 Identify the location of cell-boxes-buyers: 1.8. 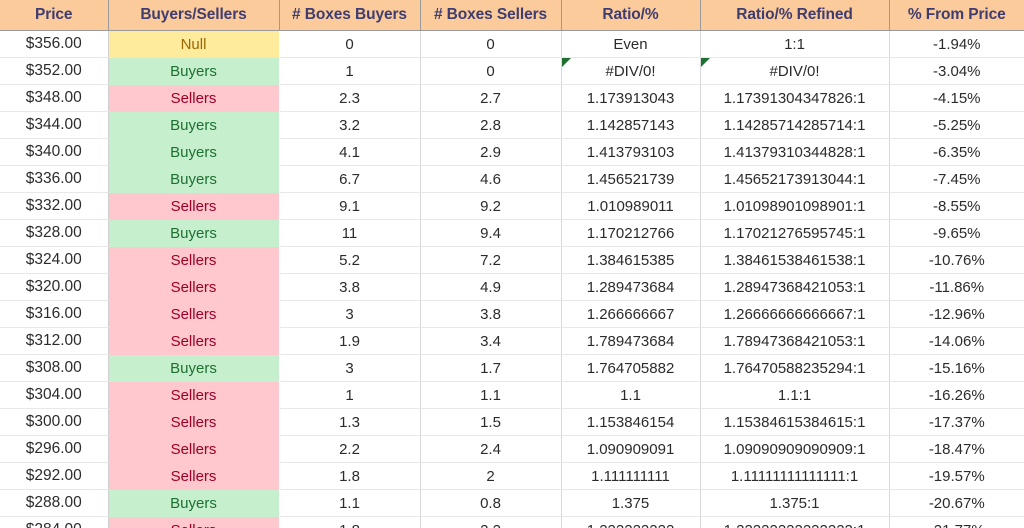
(350, 522).